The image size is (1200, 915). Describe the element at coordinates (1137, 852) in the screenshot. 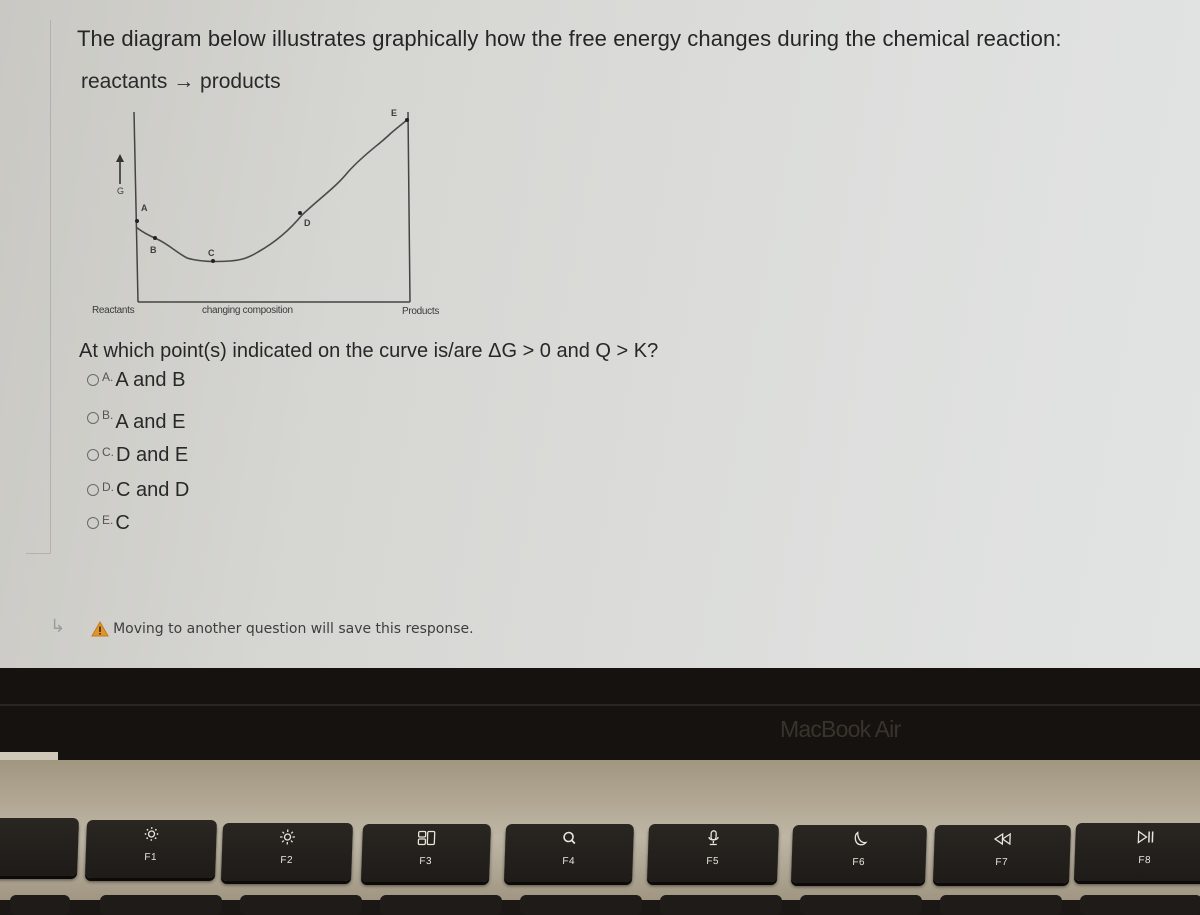

I see `key-f8: F8` at that location.